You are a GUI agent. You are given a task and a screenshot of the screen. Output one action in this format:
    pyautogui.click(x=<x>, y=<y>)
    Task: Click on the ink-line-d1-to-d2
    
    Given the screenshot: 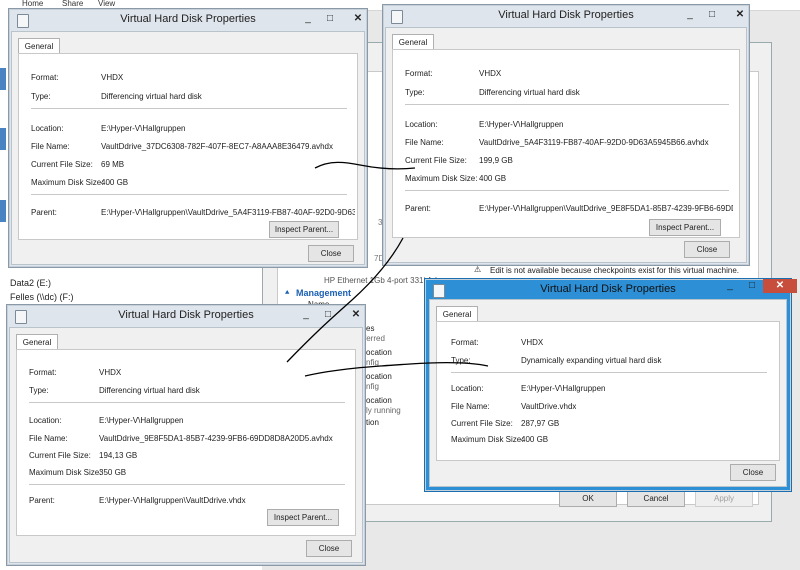 What is the action you would take?
    pyautogui.click(x=365, y=165)
    